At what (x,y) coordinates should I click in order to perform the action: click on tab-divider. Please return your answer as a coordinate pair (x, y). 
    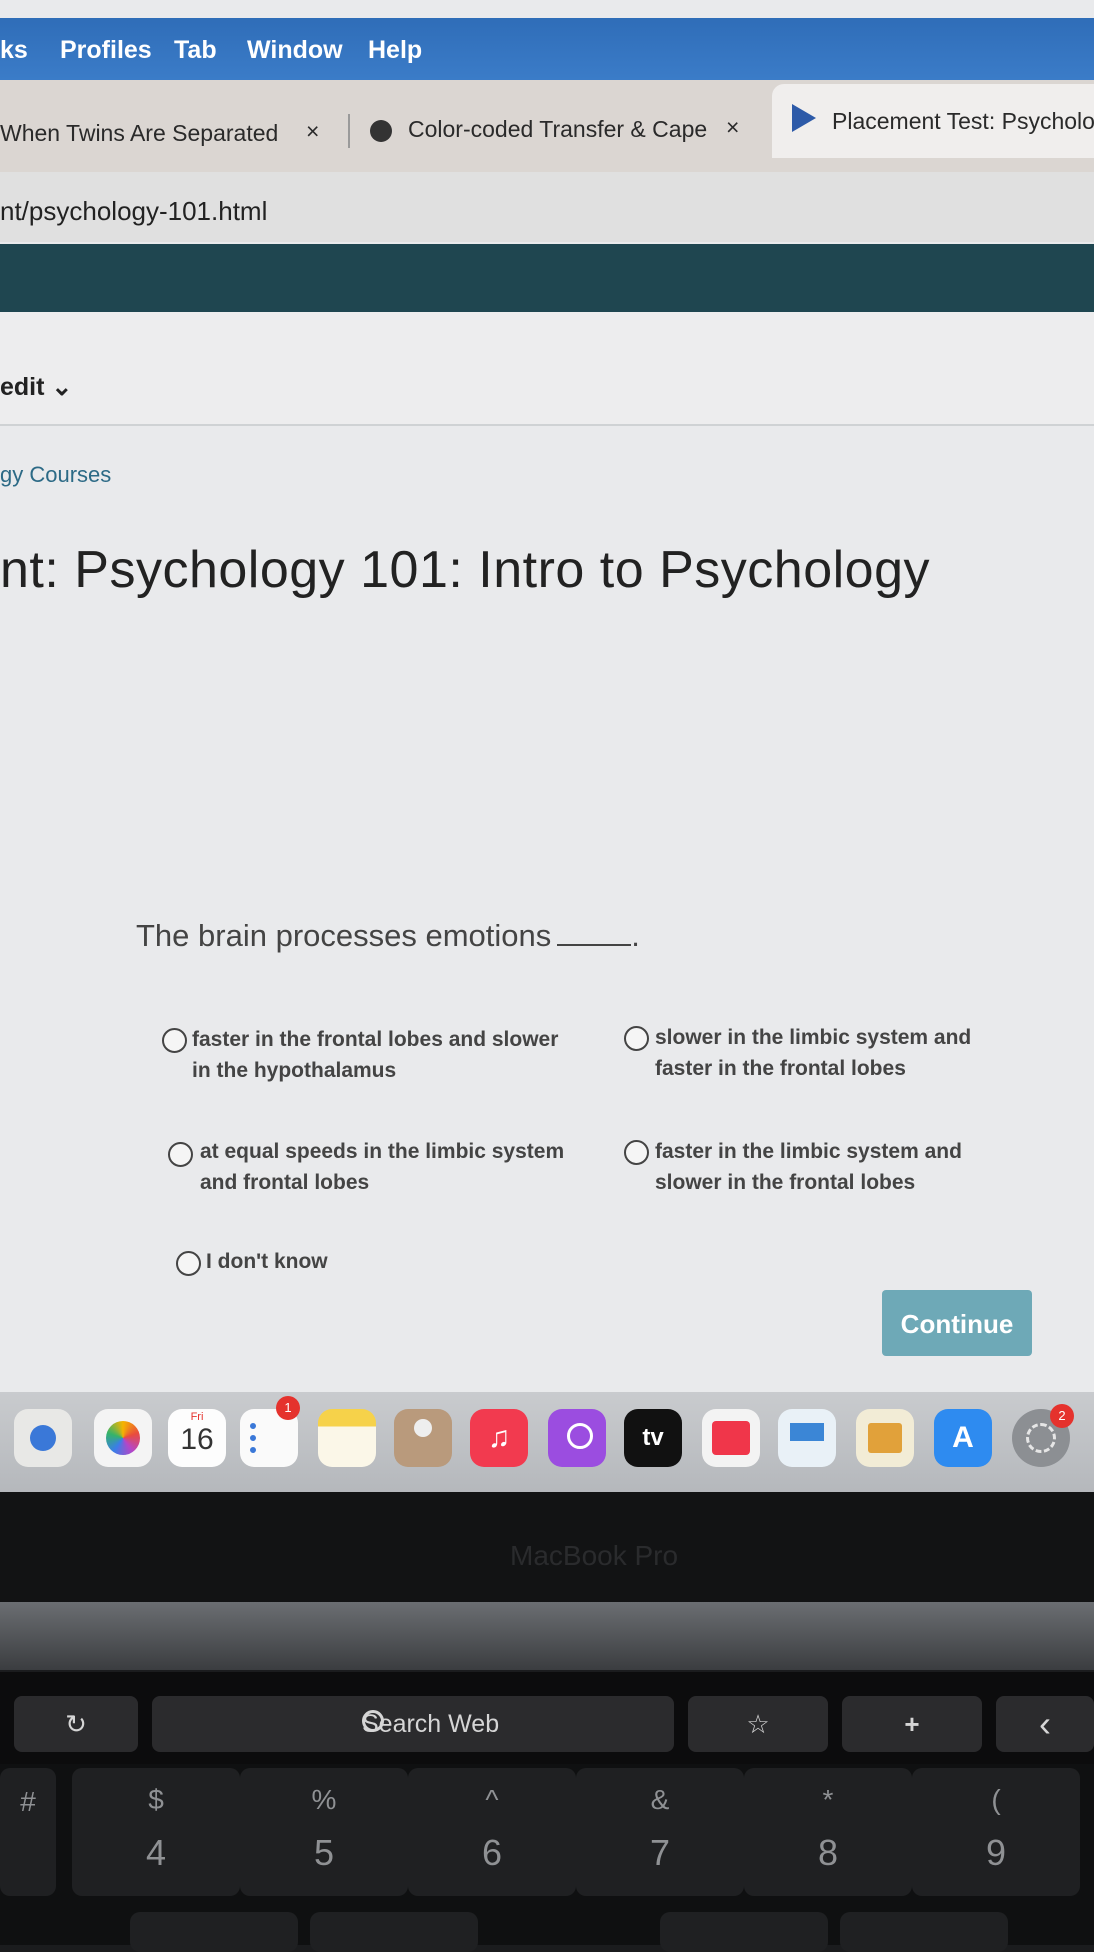
    Looking at the image, I should click on (349, 131).